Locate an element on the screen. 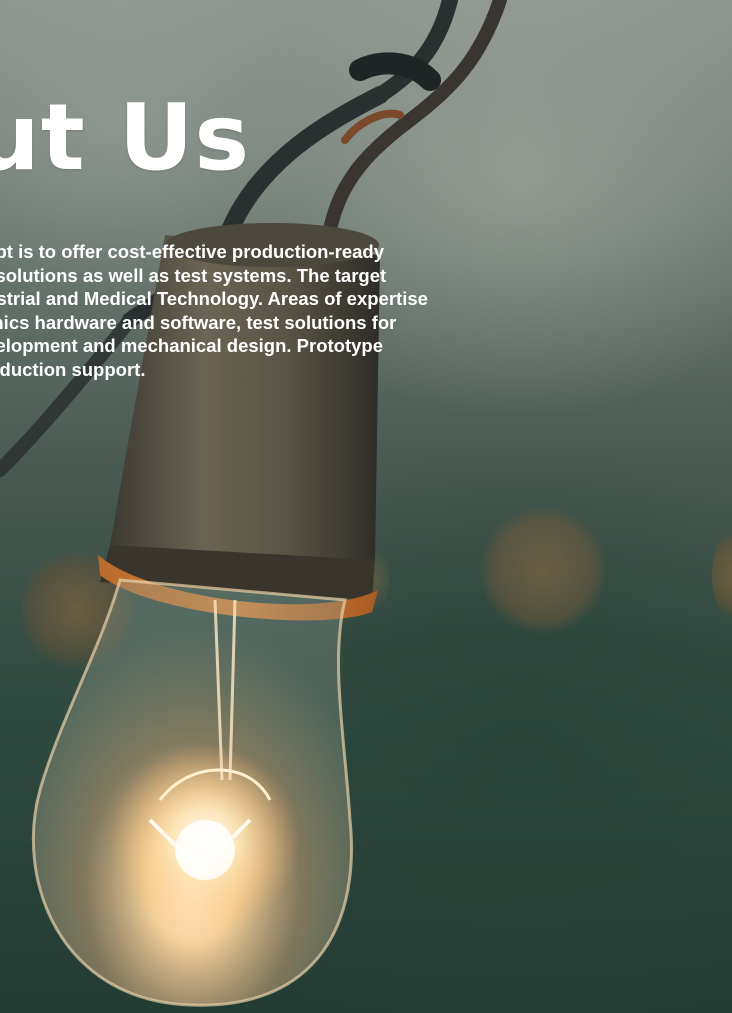 The image size is (732, 1013). intro-line: nd production support. is located at coordinates (73, 369).